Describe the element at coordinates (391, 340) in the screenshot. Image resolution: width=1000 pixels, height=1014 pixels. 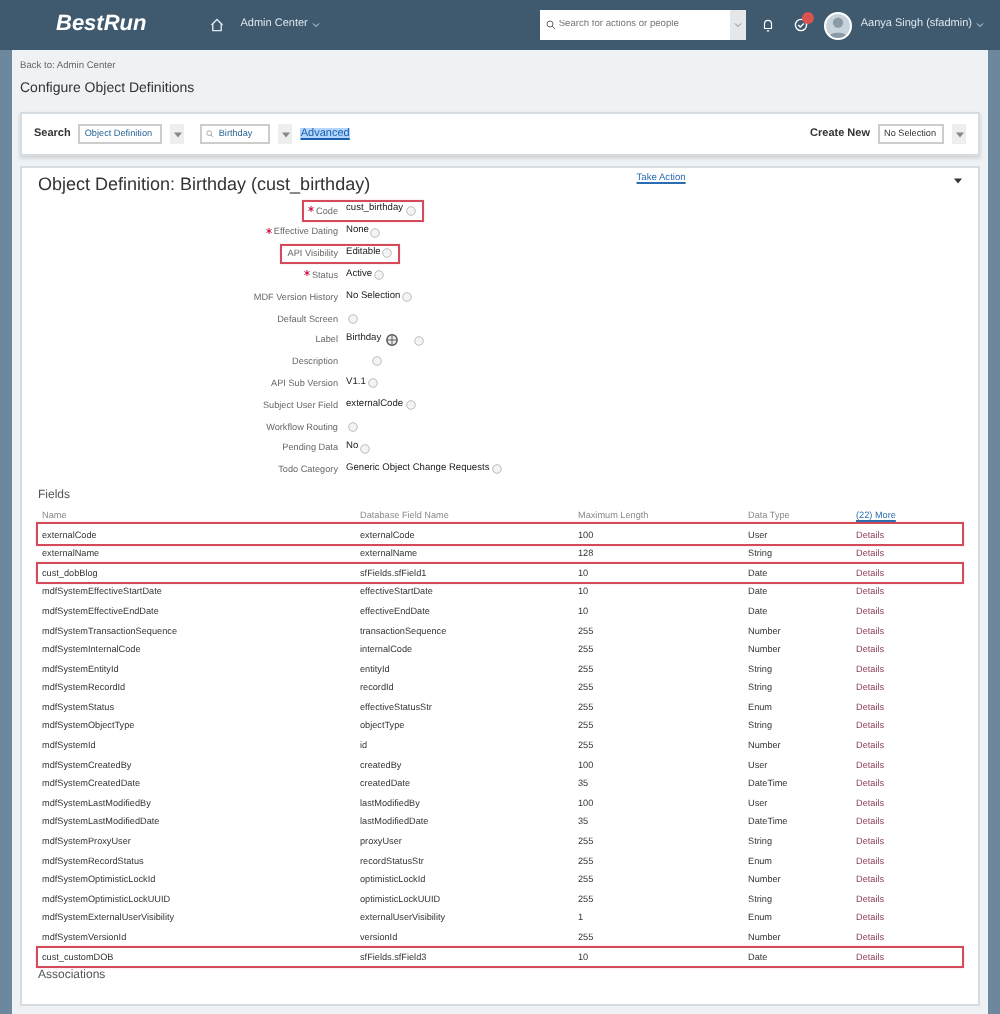
I see `globe-icon` at that location.